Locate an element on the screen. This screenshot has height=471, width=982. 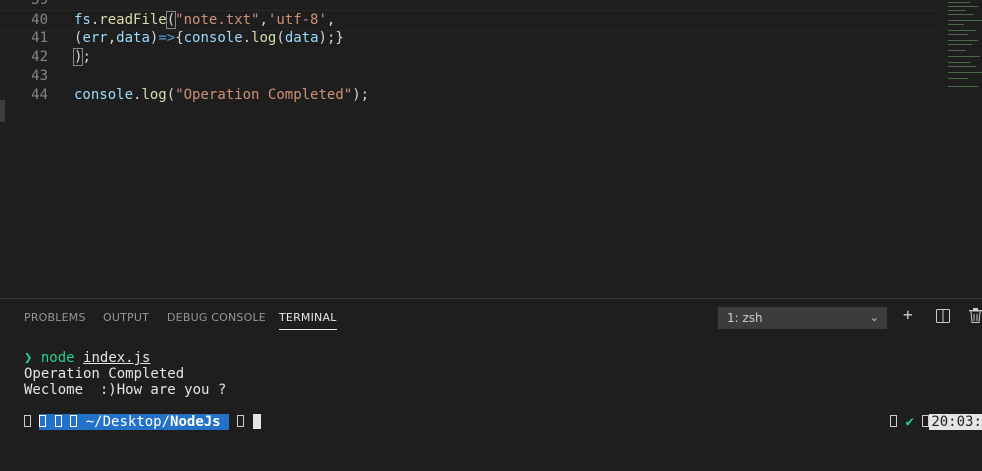
code-token: . is located at coordinates (247, 38).